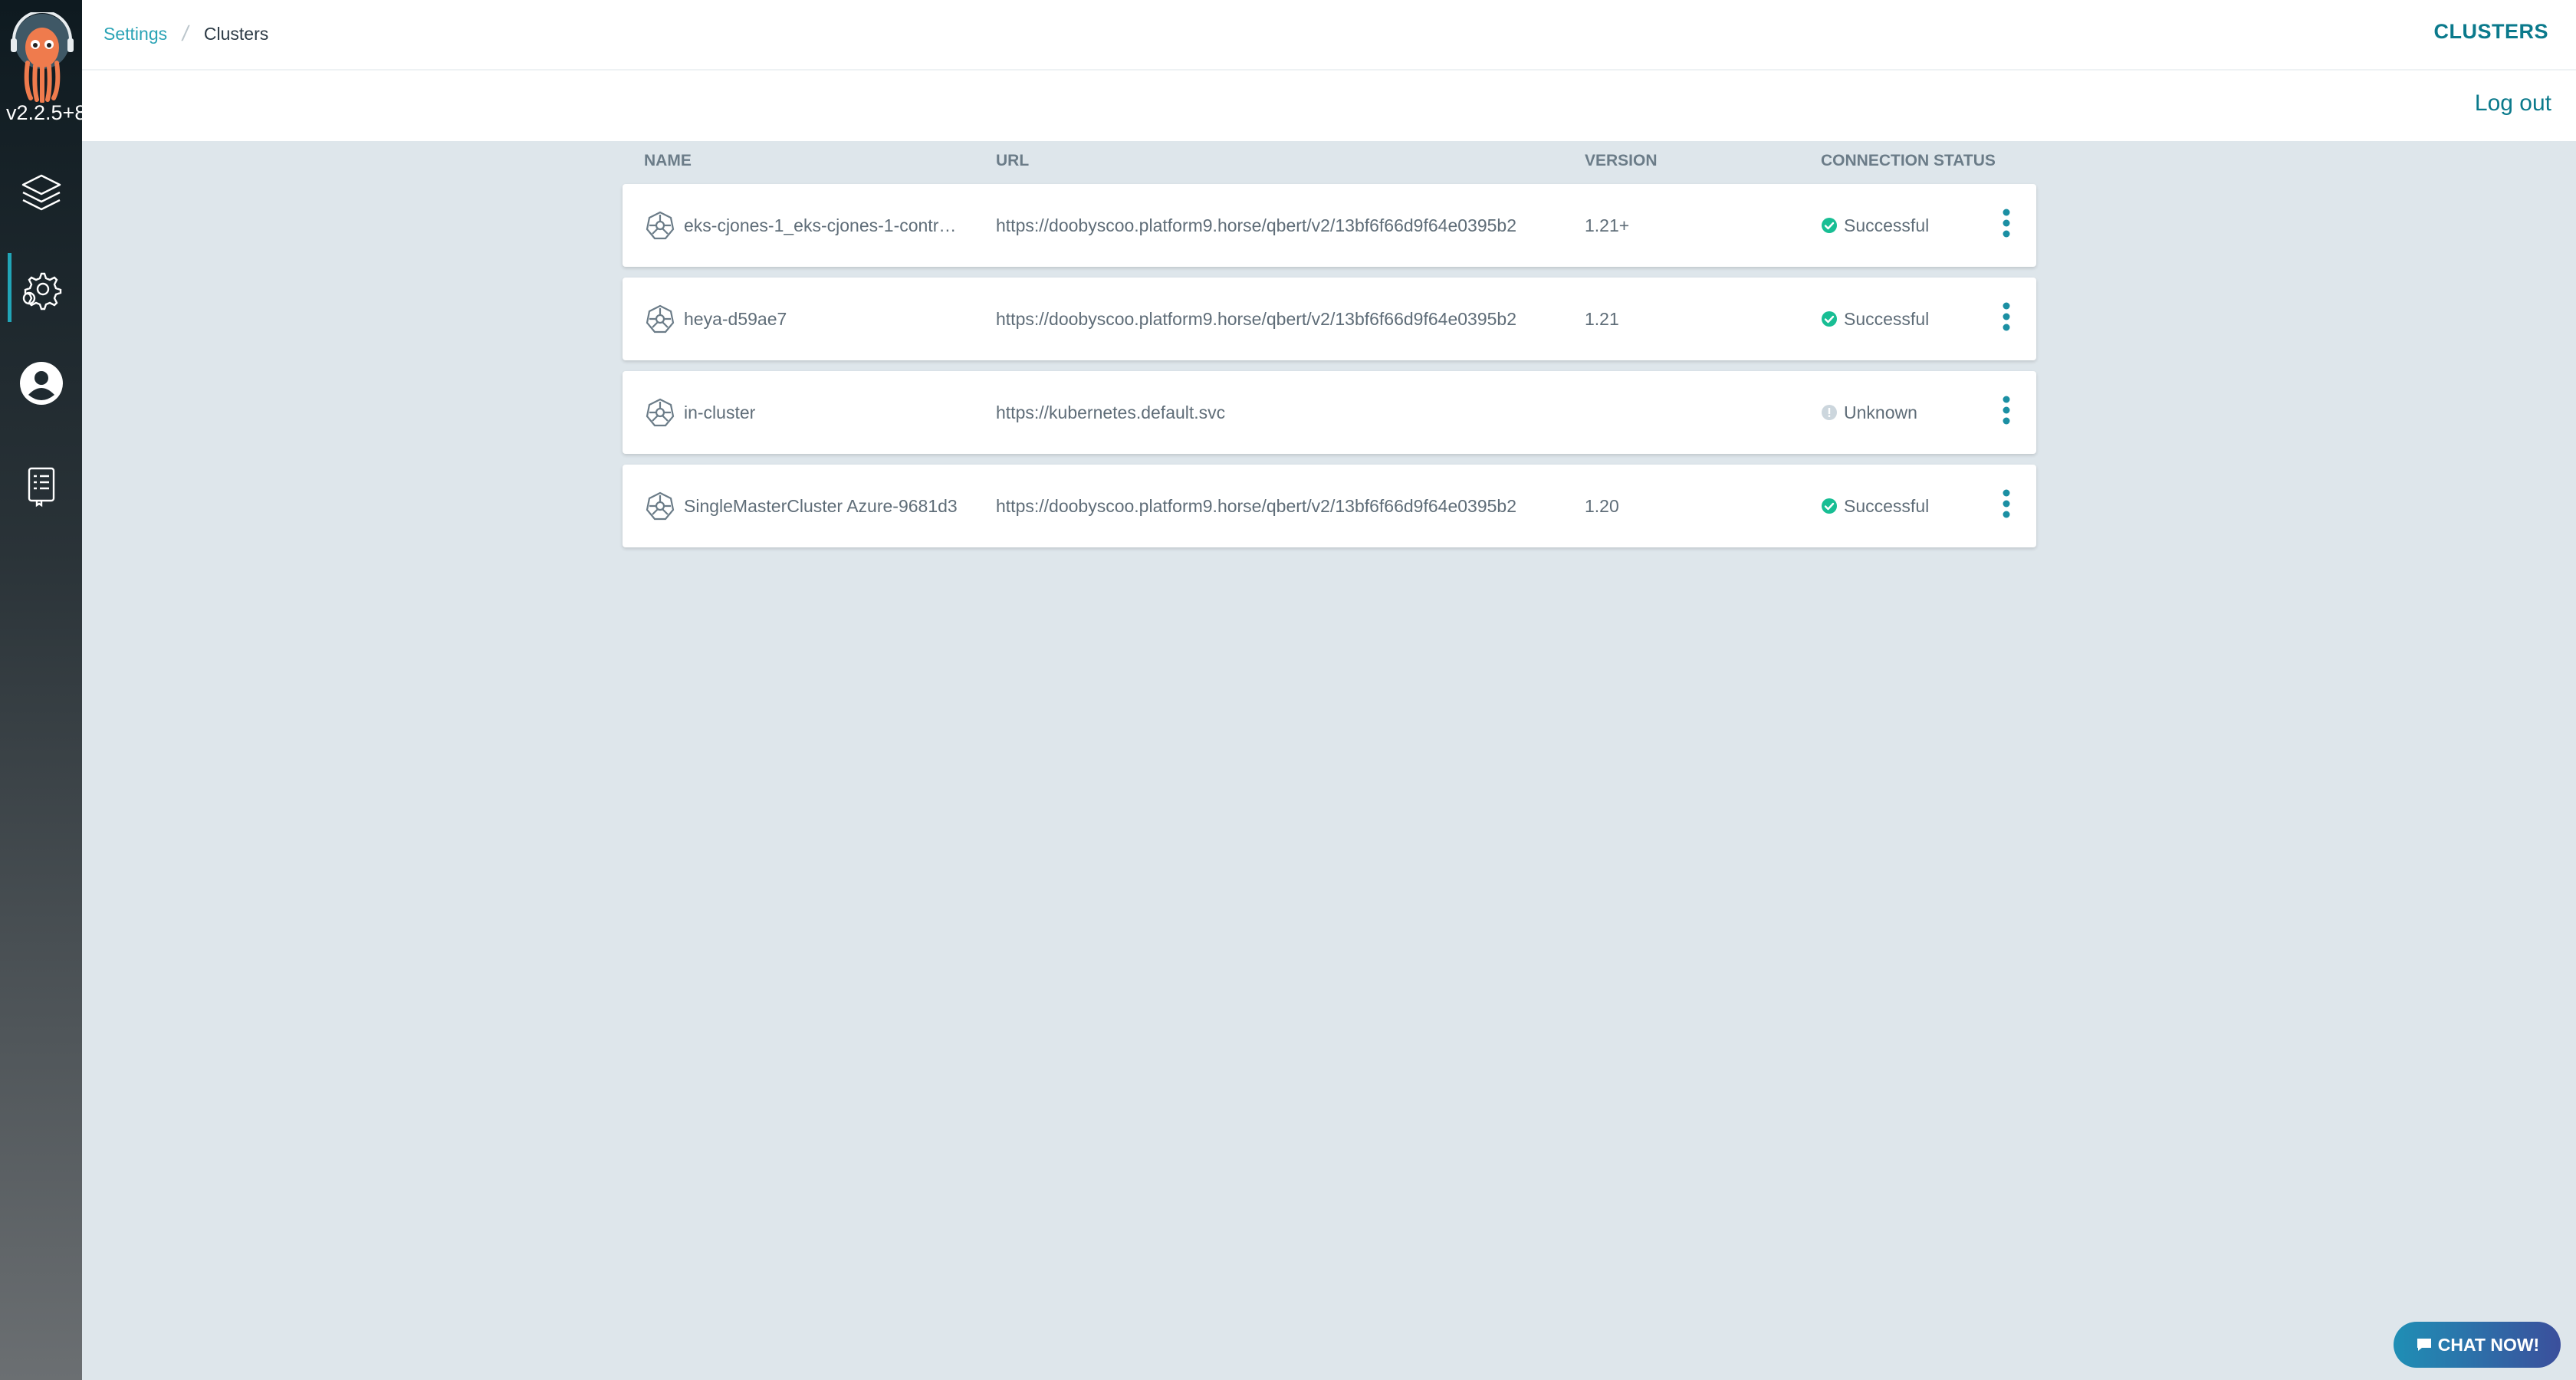 The image size is (2576, 1380). I want to click on argo-logo, so click(43, 57).